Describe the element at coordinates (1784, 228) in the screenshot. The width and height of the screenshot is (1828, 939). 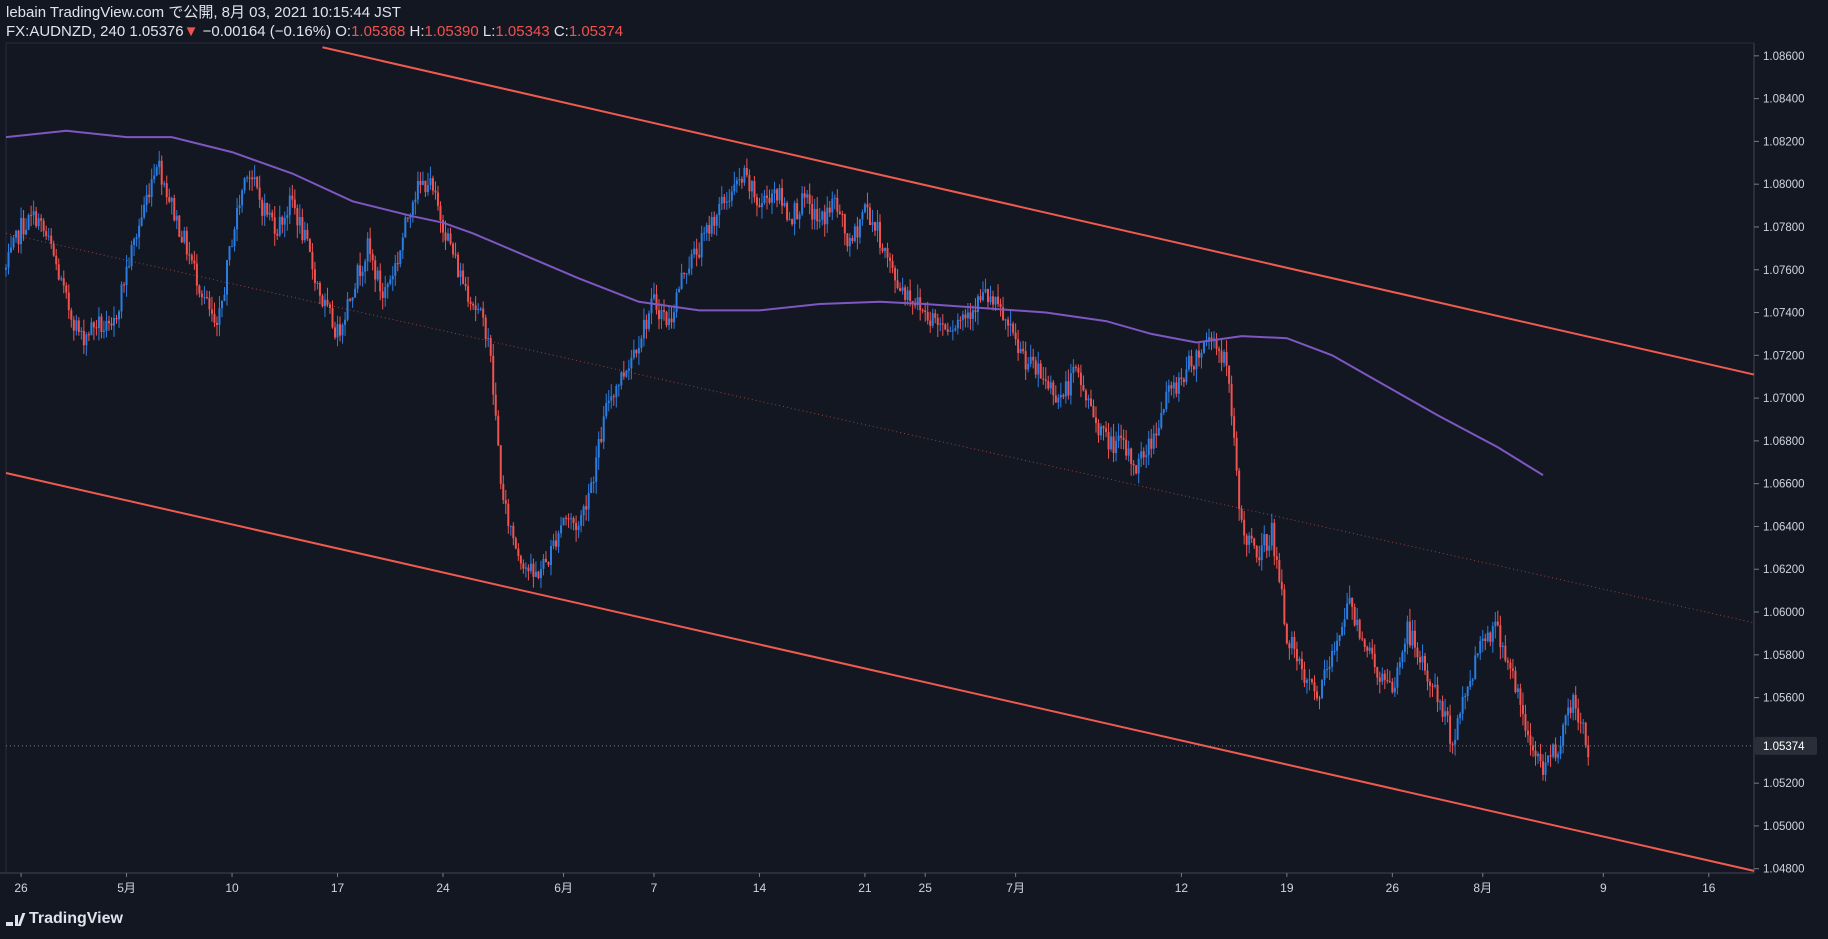
I see `price-tick-label: 1.07800` at that location.